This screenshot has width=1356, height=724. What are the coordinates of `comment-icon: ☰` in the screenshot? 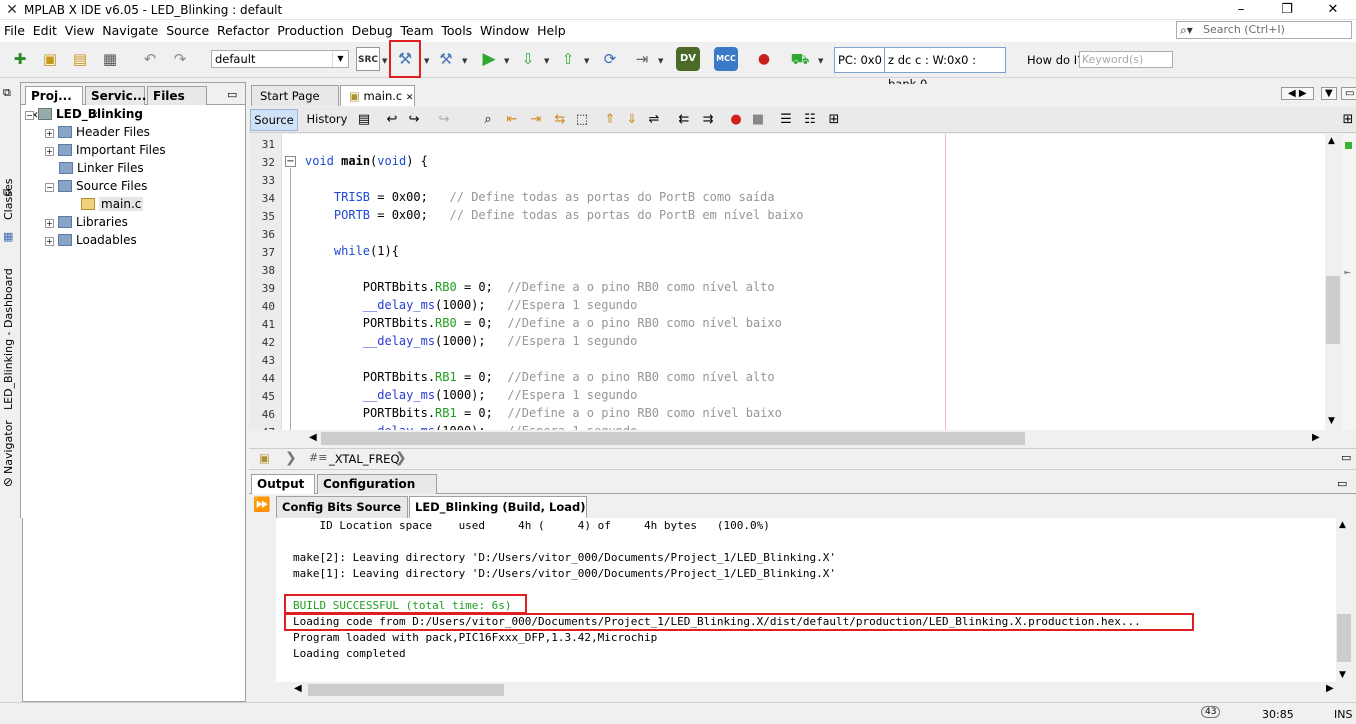 It's located at (786, 120).